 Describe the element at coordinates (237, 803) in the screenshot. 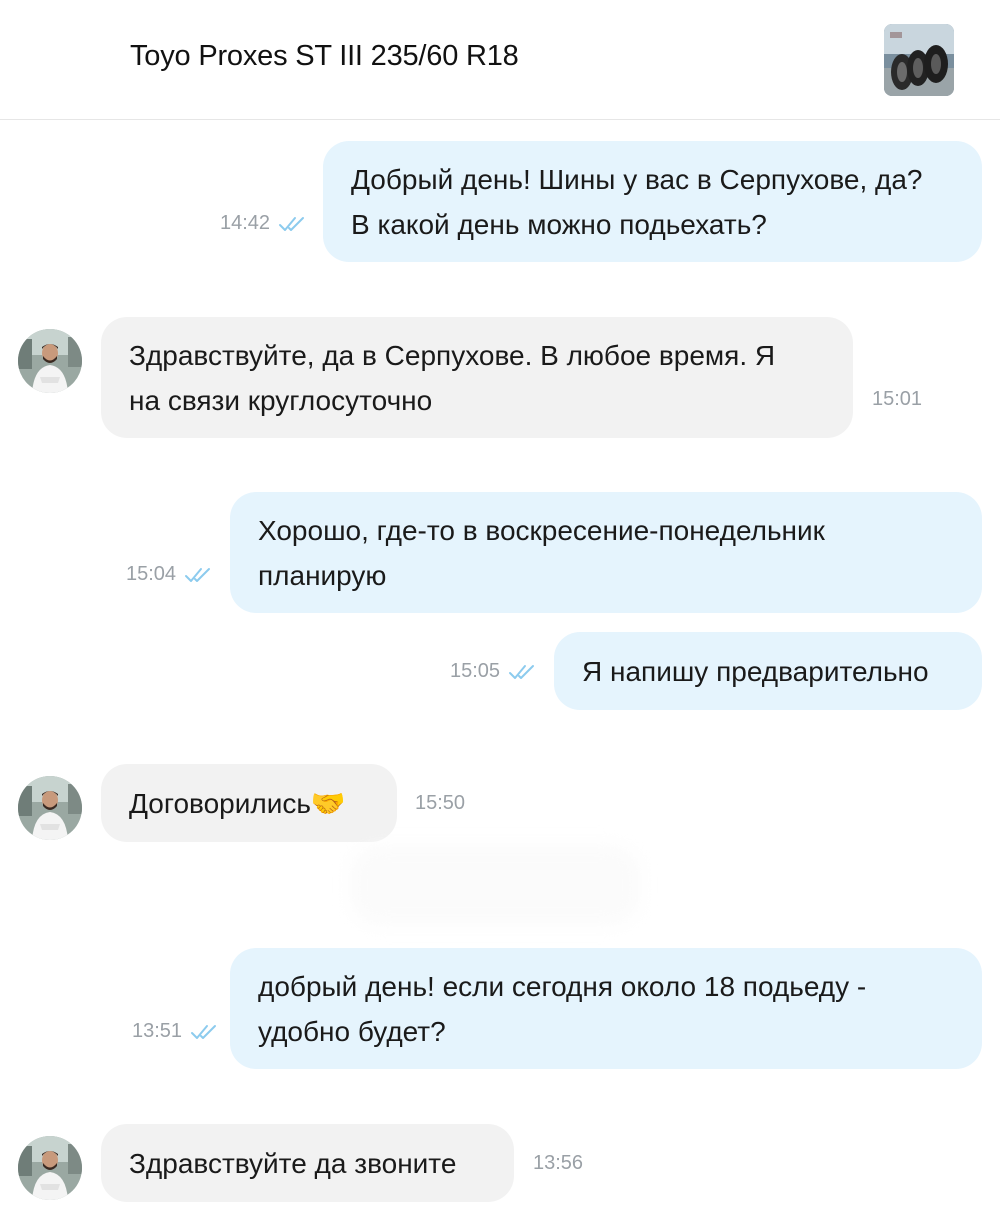

I see `message-text: Договорились🤝` at that location.